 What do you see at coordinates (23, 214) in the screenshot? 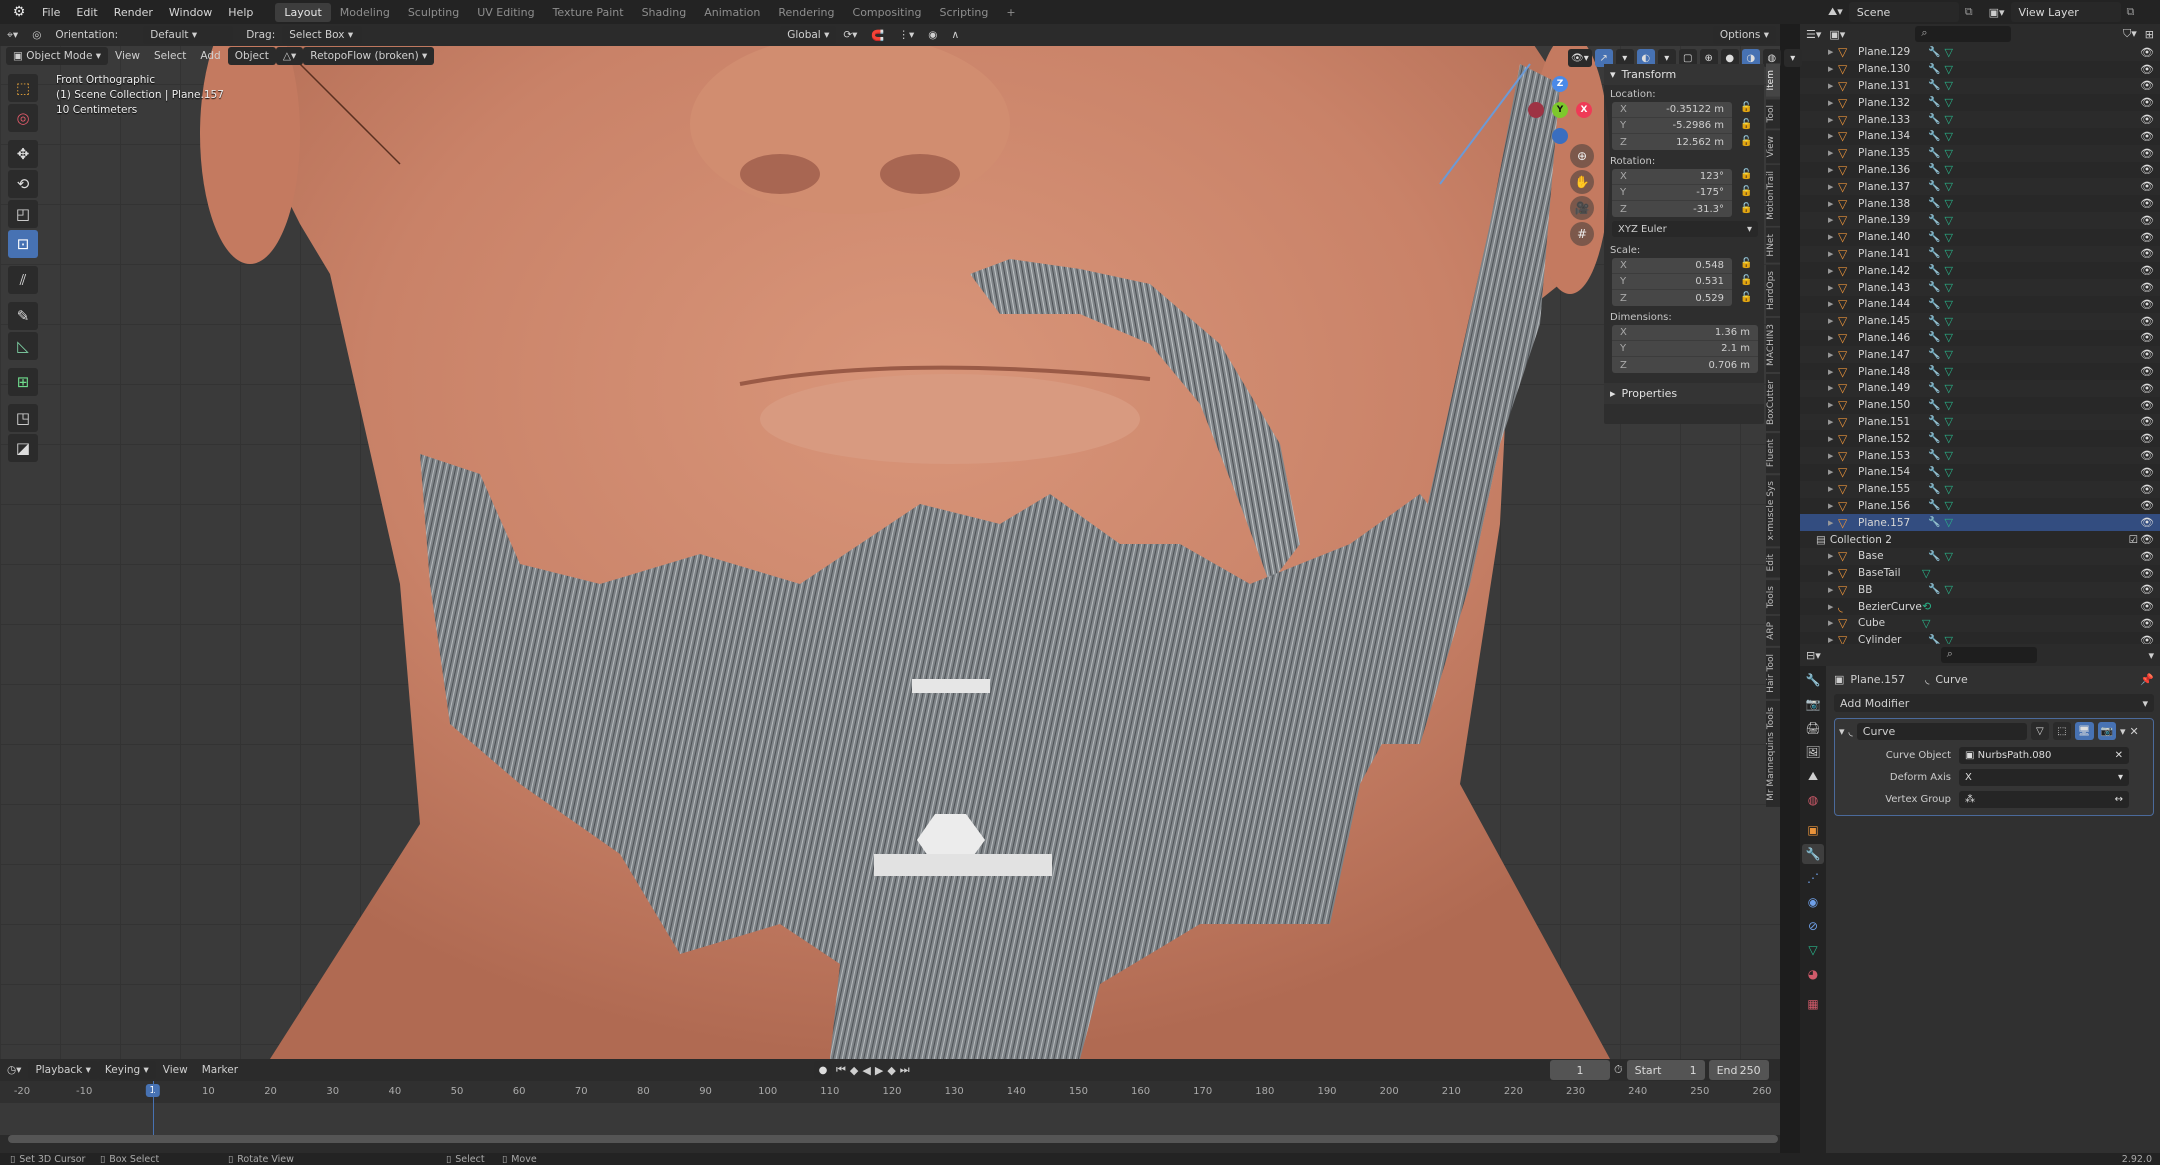
I see `scale-icon: ◰` at bounding box center [23, 214].